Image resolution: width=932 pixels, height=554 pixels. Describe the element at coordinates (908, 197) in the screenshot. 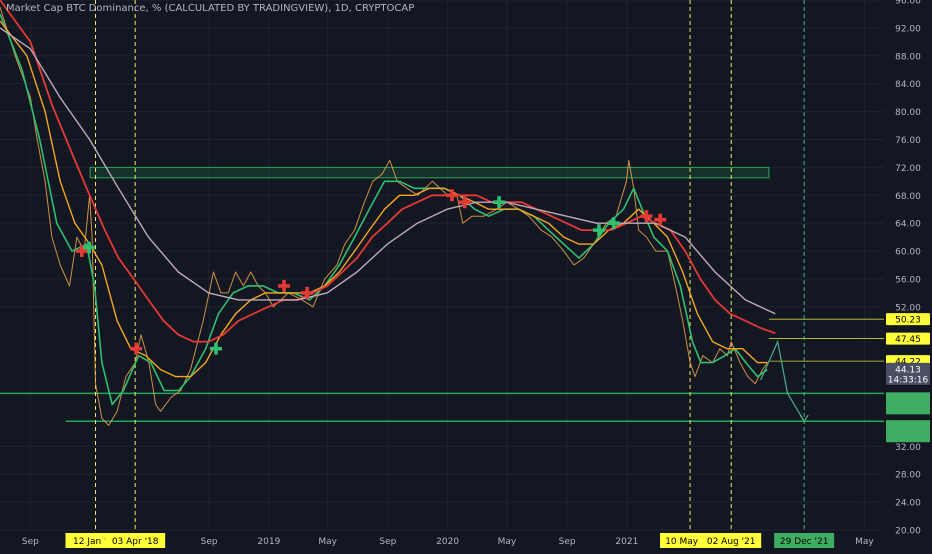

I see `y-tick-label: 68.00` at that location.